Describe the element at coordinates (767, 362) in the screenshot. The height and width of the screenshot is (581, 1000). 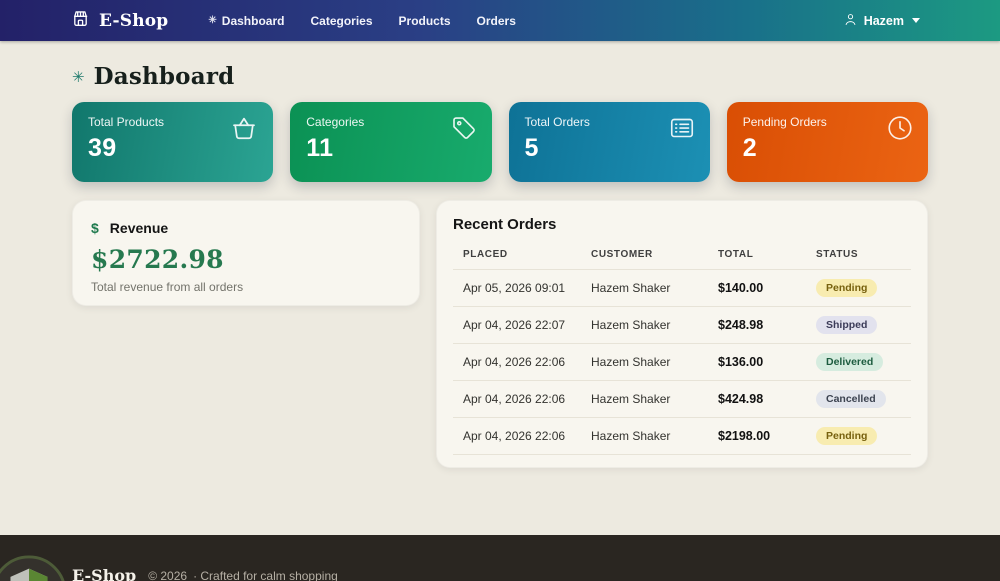
I see `cell-total: $136.00` at that location.